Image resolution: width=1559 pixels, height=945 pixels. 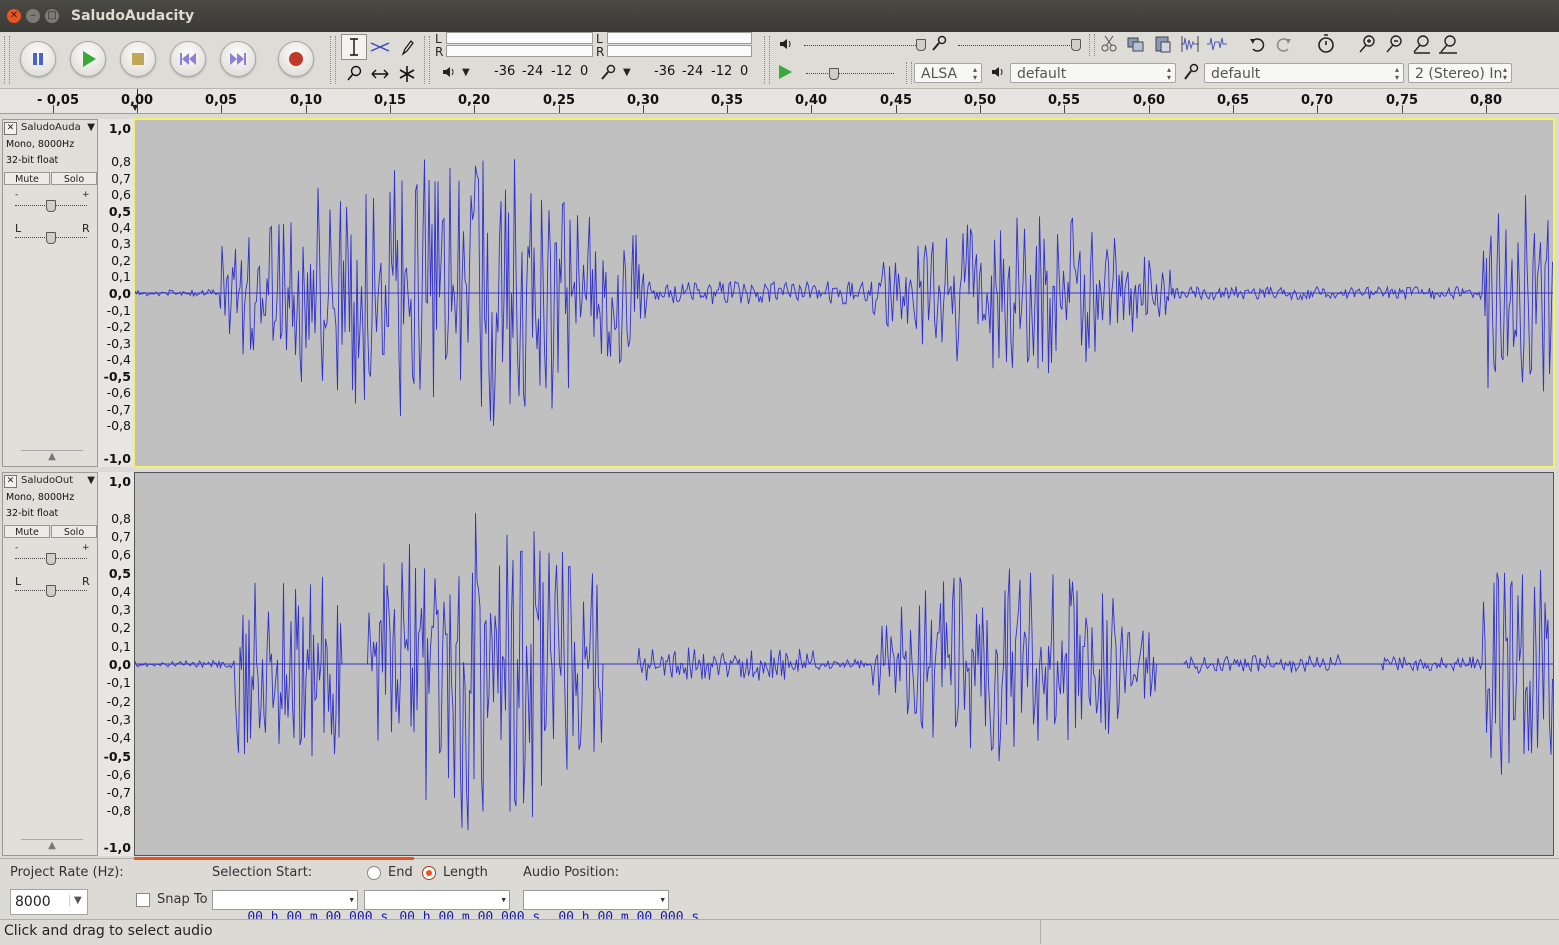 I want to click on silence-button, so click(x=1217, y=44).